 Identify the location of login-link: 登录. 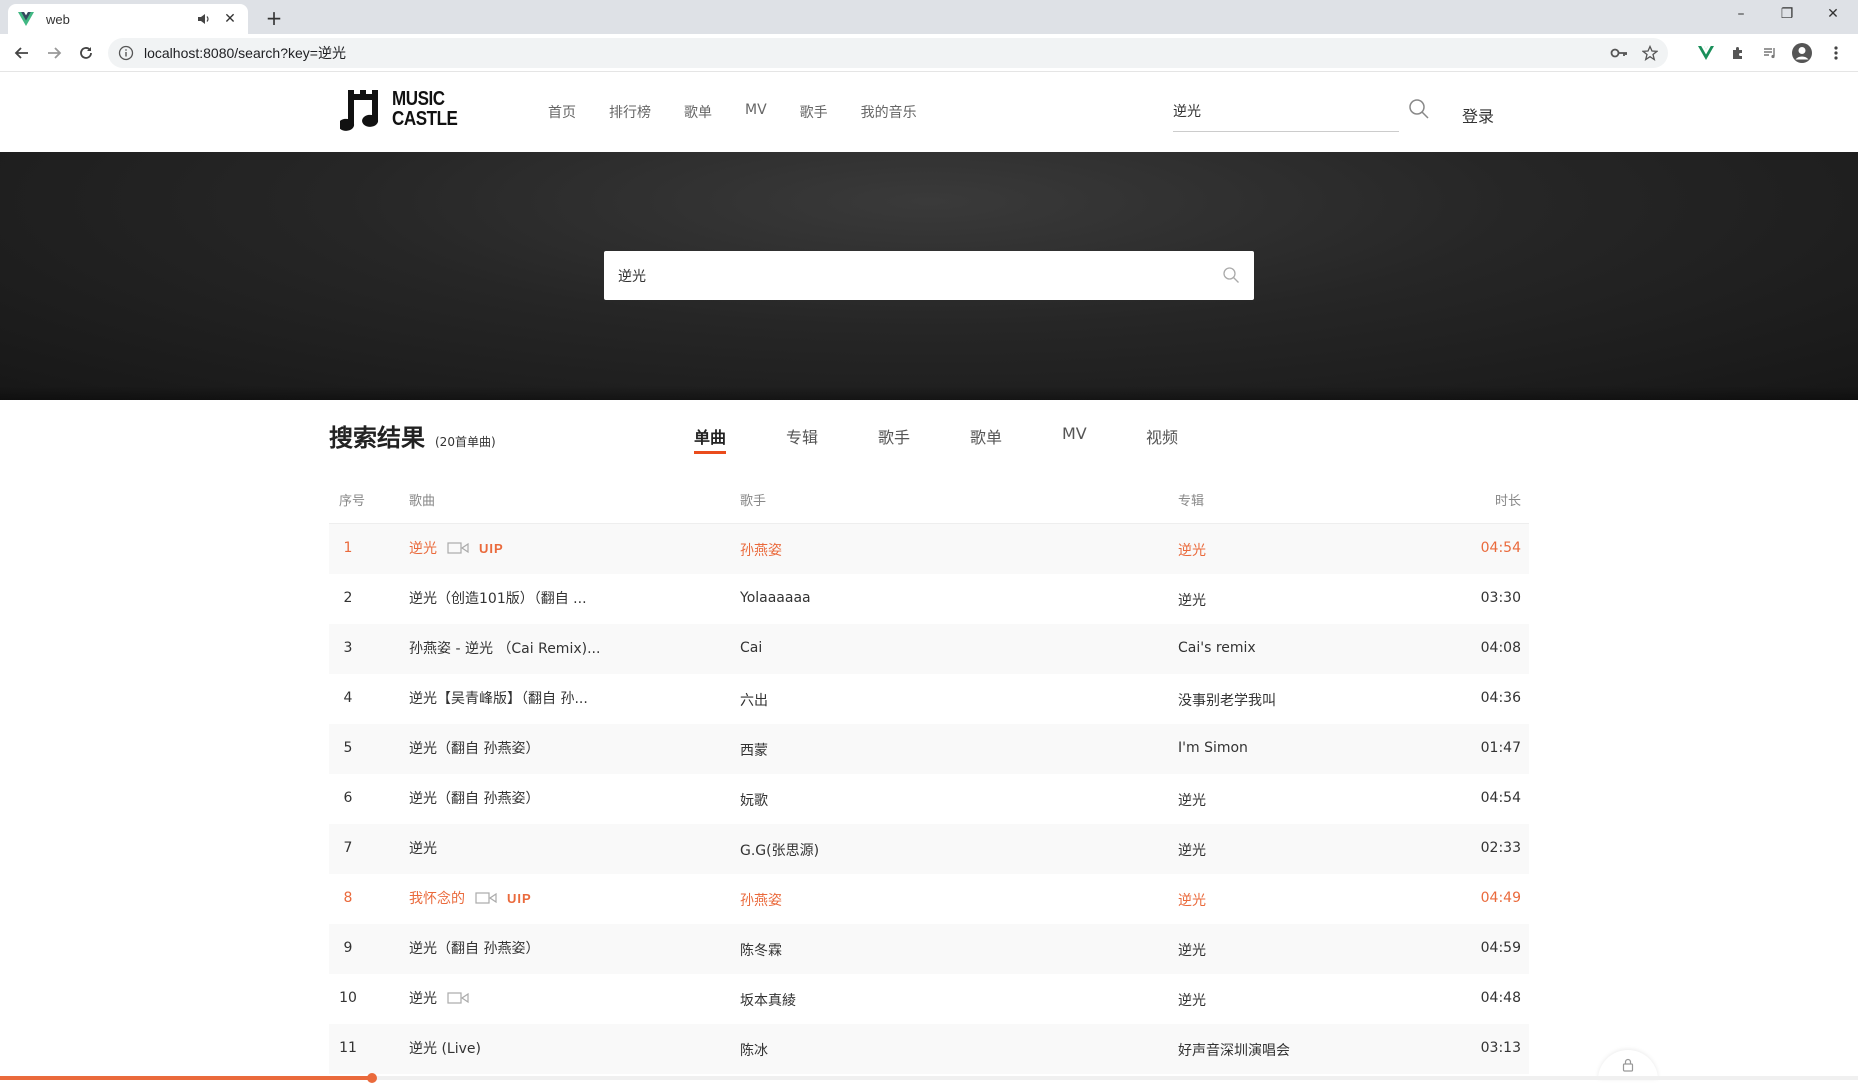
(1478, 115).